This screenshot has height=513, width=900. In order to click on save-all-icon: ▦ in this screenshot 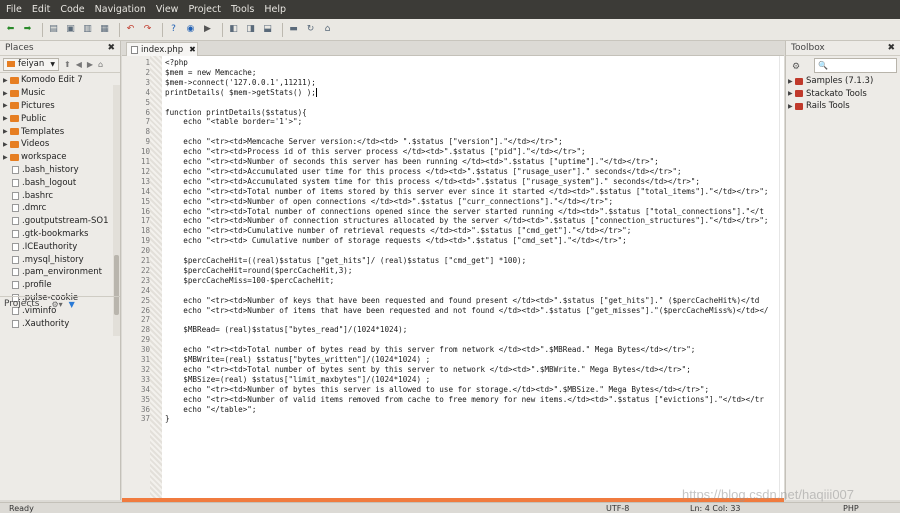, I will do `click(104, 29)`.